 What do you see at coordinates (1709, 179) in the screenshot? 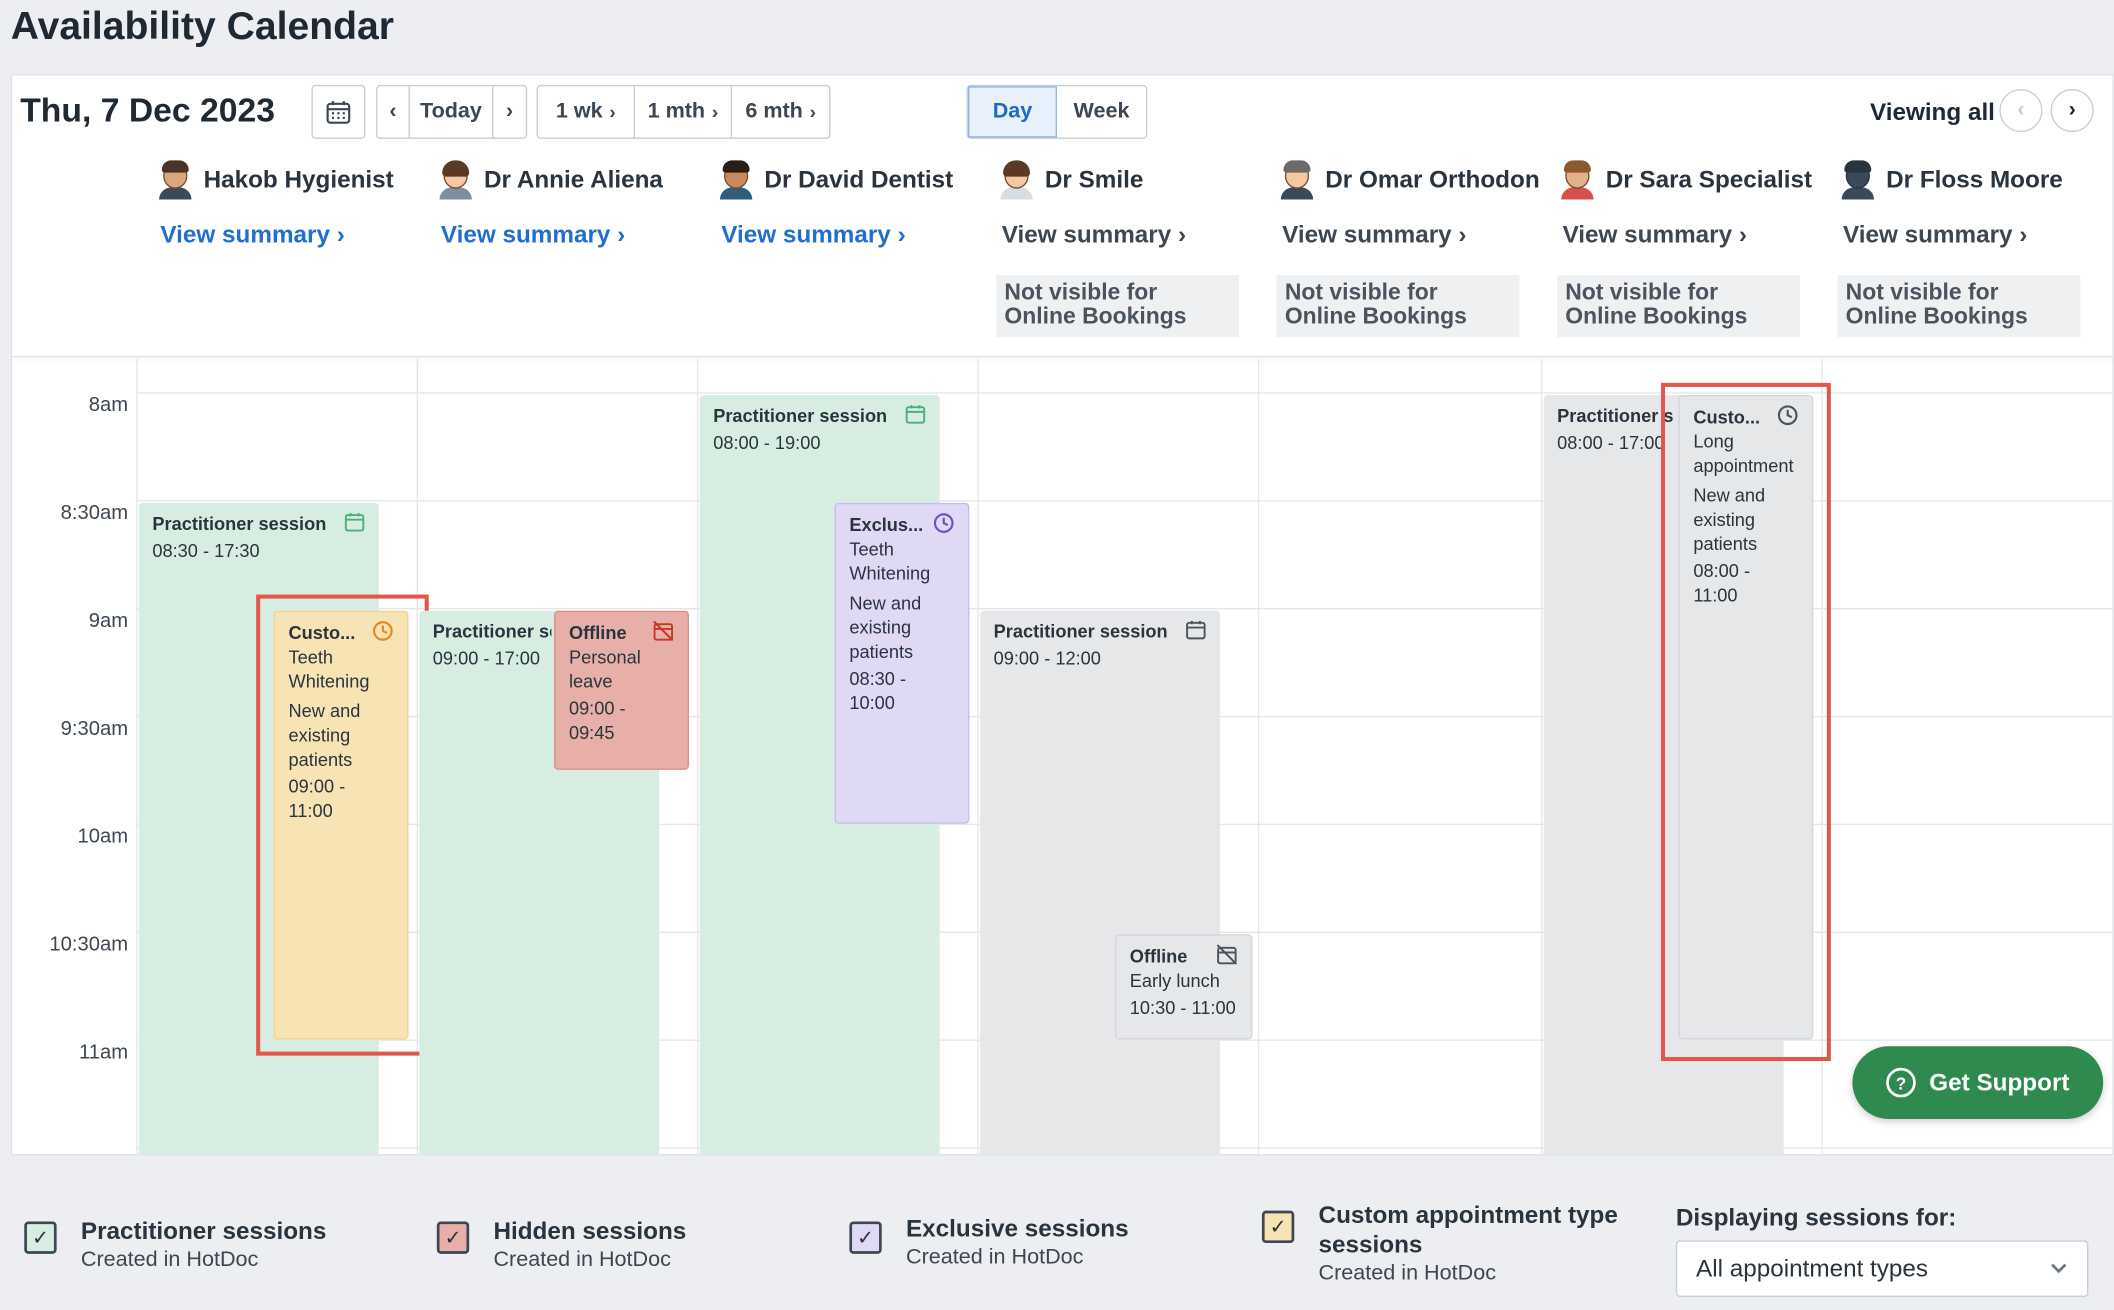
I see `practitioner-name: Dr Sara Specialist` at bounding box center [1709, 179].